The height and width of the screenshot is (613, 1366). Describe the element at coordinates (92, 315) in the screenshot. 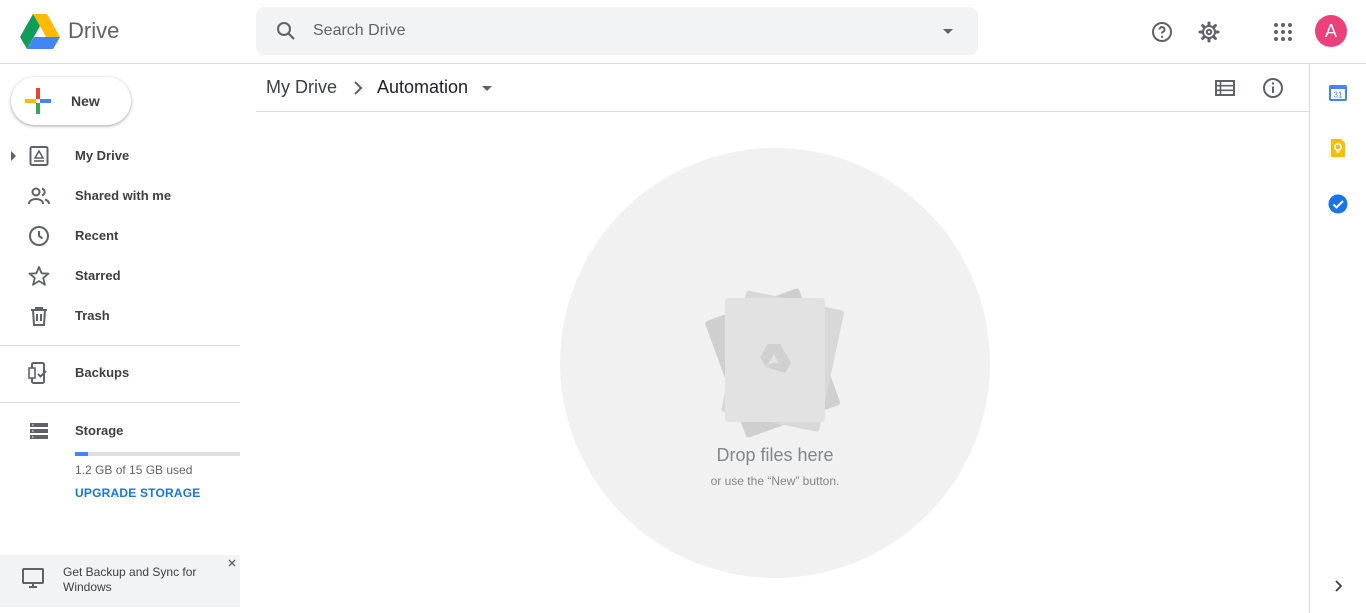

I see `sidebar-item-label: Trash` at that location.